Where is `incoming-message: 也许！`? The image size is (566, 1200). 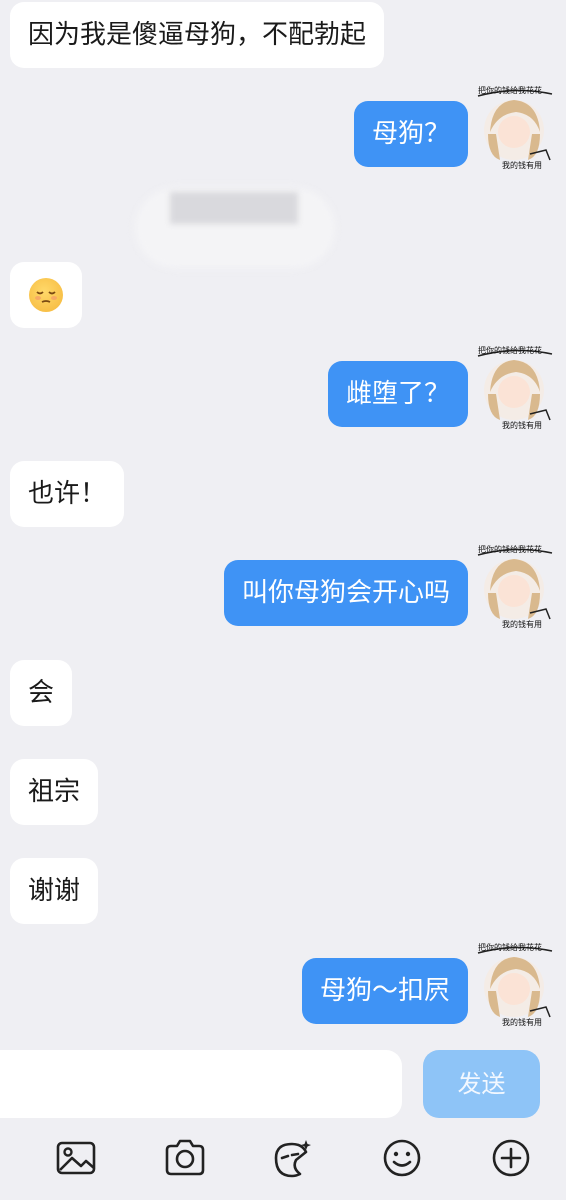
incoming-message: 也许！ is located at coordinates (67, 494).